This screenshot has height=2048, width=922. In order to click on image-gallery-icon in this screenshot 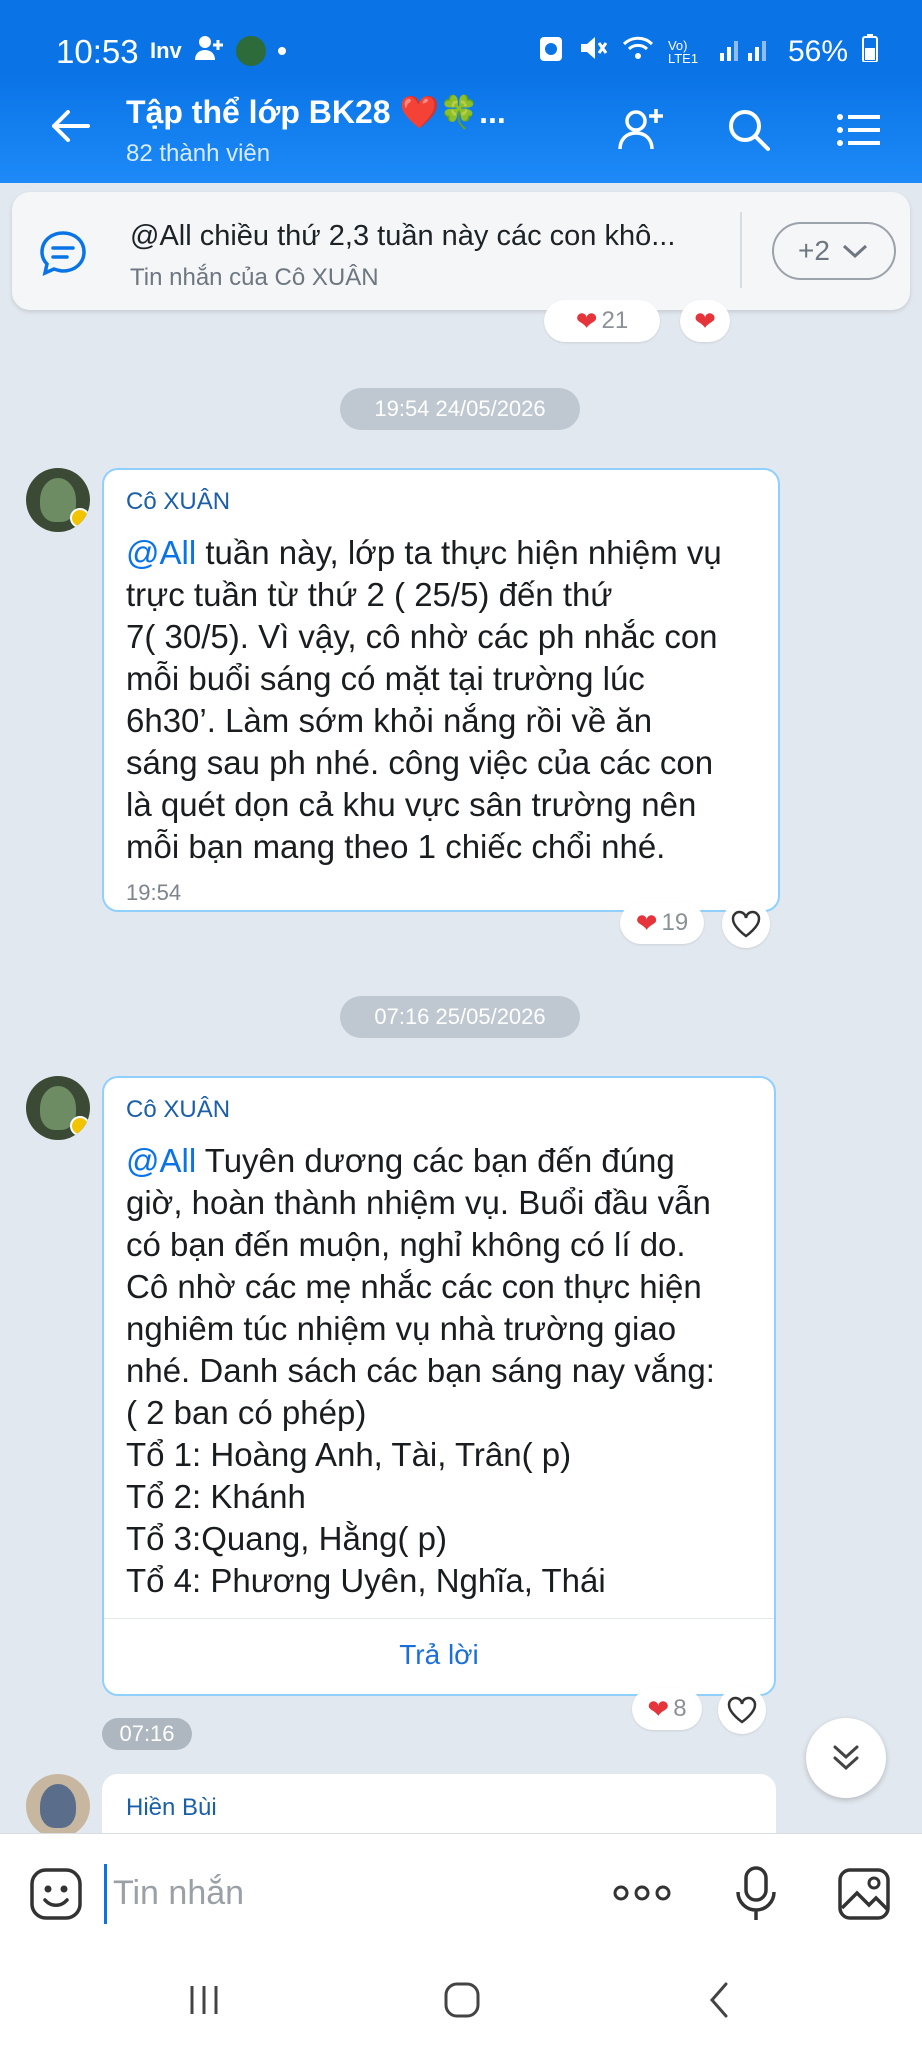, I will do `click(864, 1894)`.